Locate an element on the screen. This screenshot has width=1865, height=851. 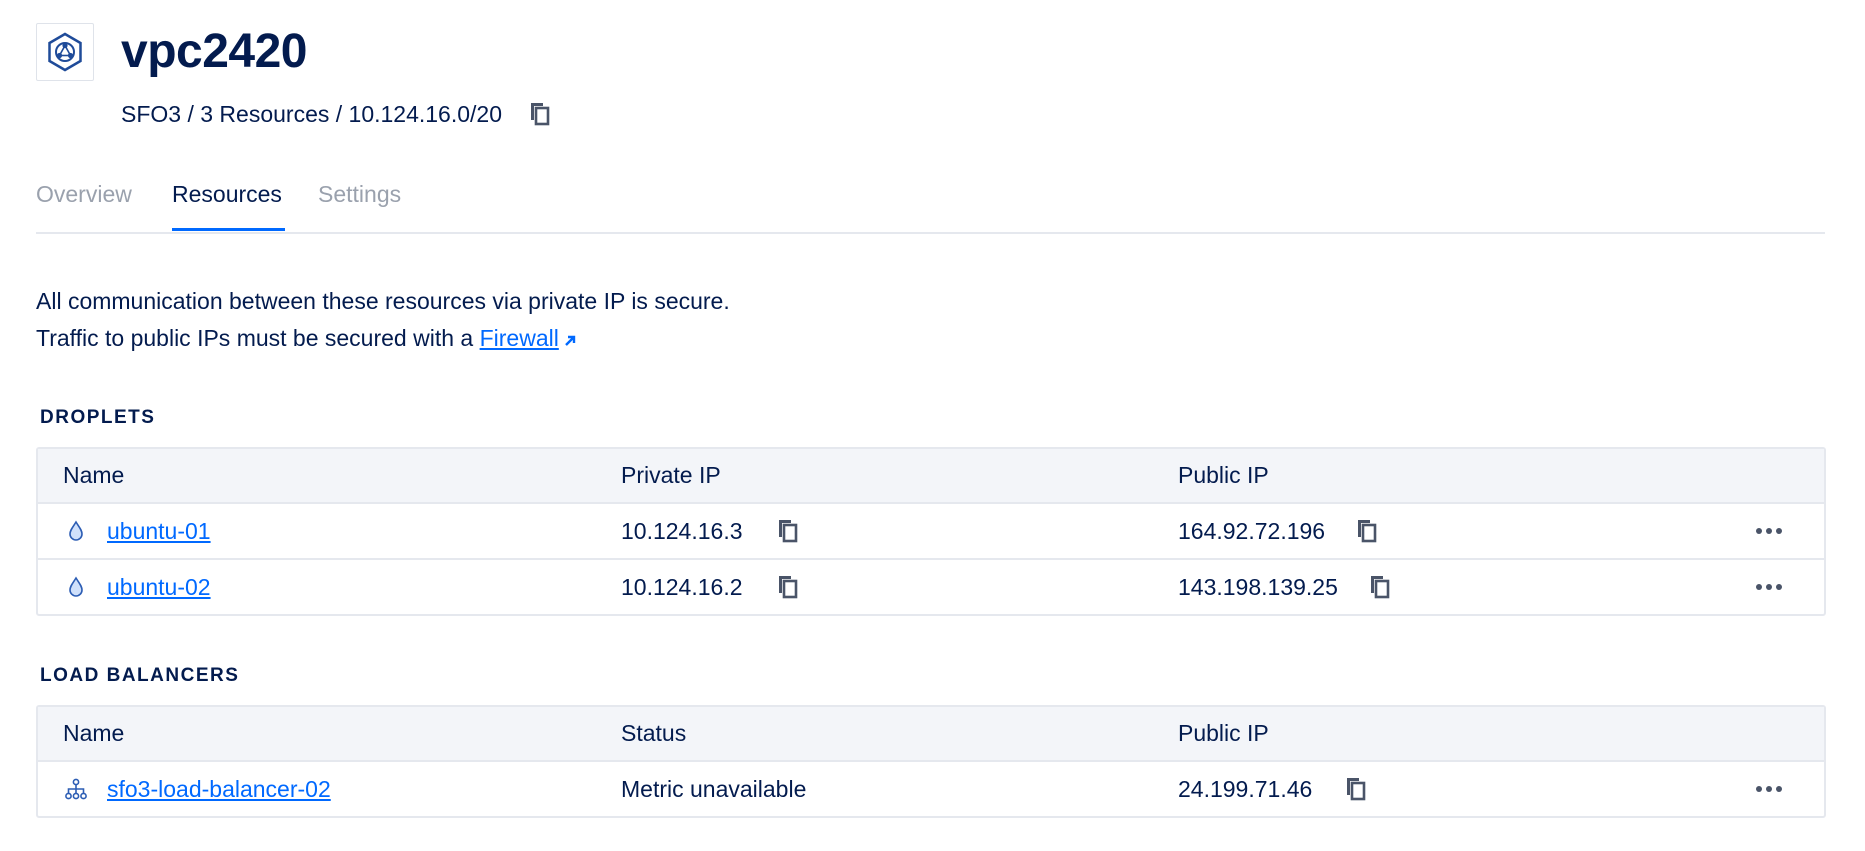
private-ip-cell: 10.124.16.3 is located at coordinates (709, 531).